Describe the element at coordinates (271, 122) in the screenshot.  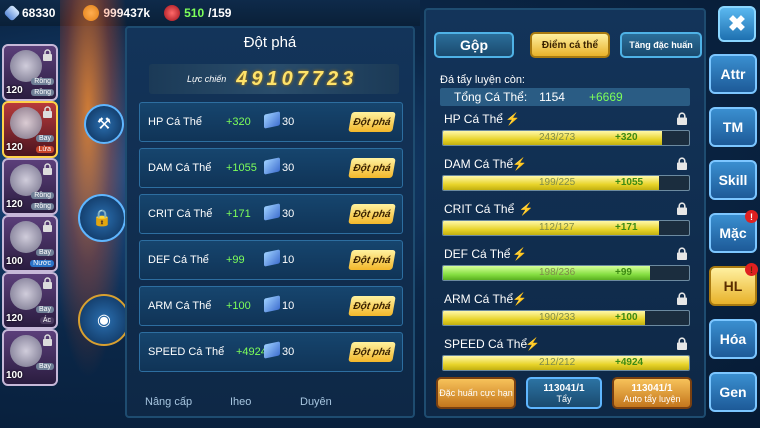
I see `breakthrough-row: HP Cá Thể +320 30 Đột phá` at that location.